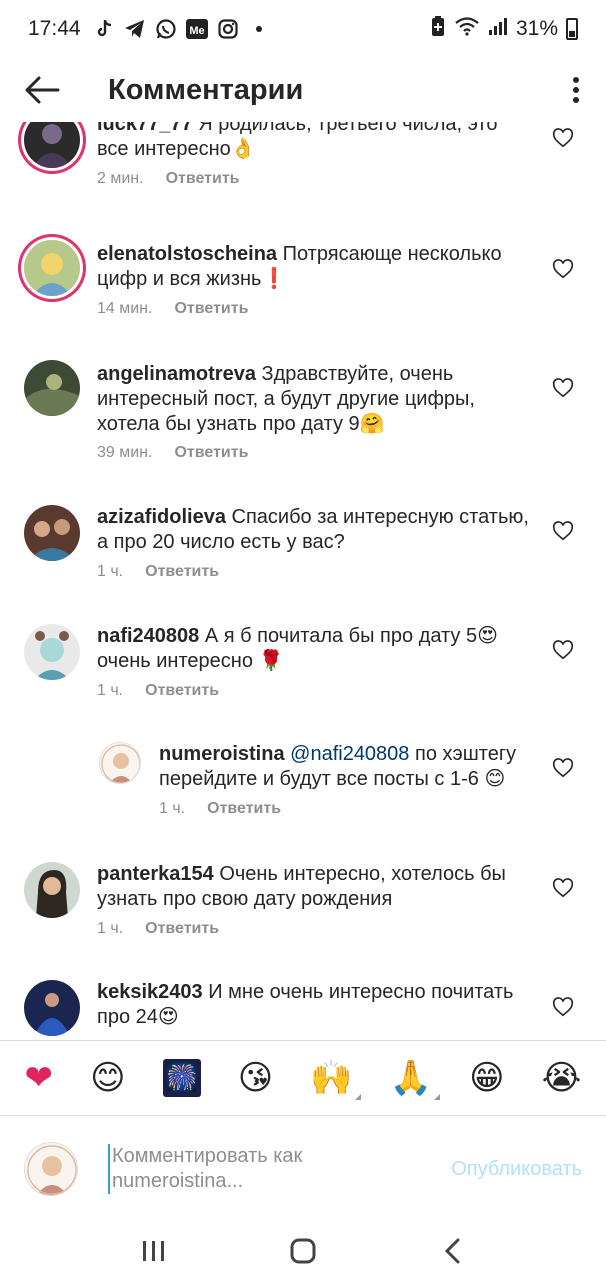 This screenshot has height=1280, width=606. I want to click on header: Комментарии, so click(303, 90).